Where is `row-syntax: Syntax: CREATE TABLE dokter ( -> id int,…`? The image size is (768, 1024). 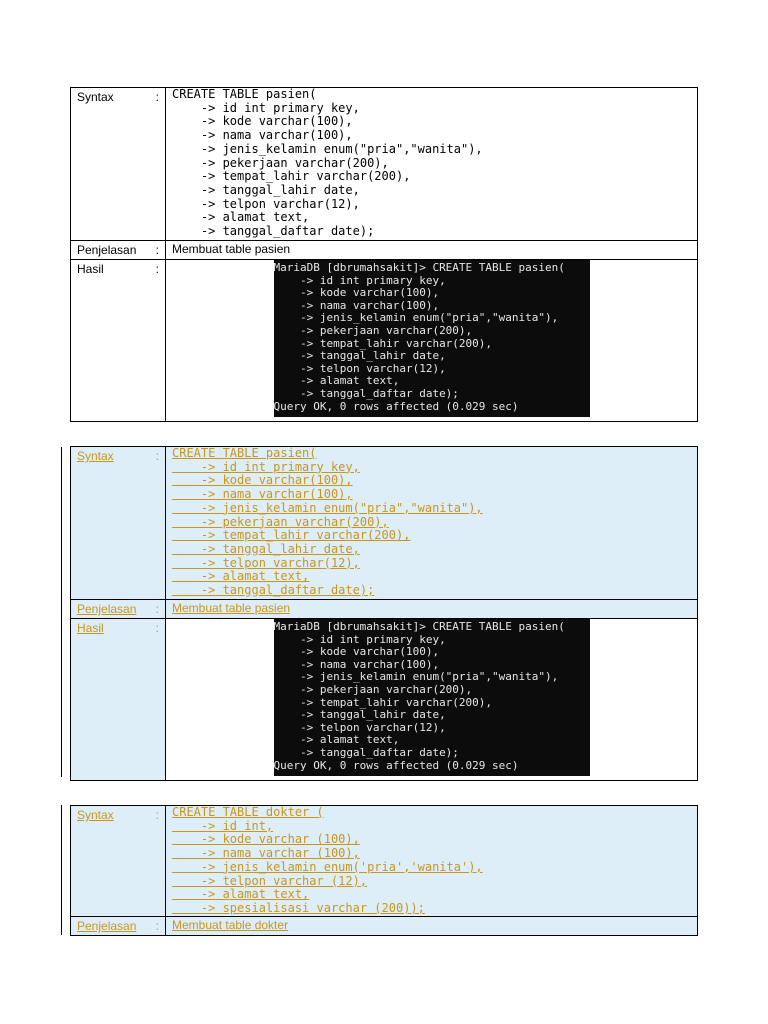 row-syntax: Syntax: CREATE TABLE dokter ( -> id int,… is located at coordinates (384, 861).